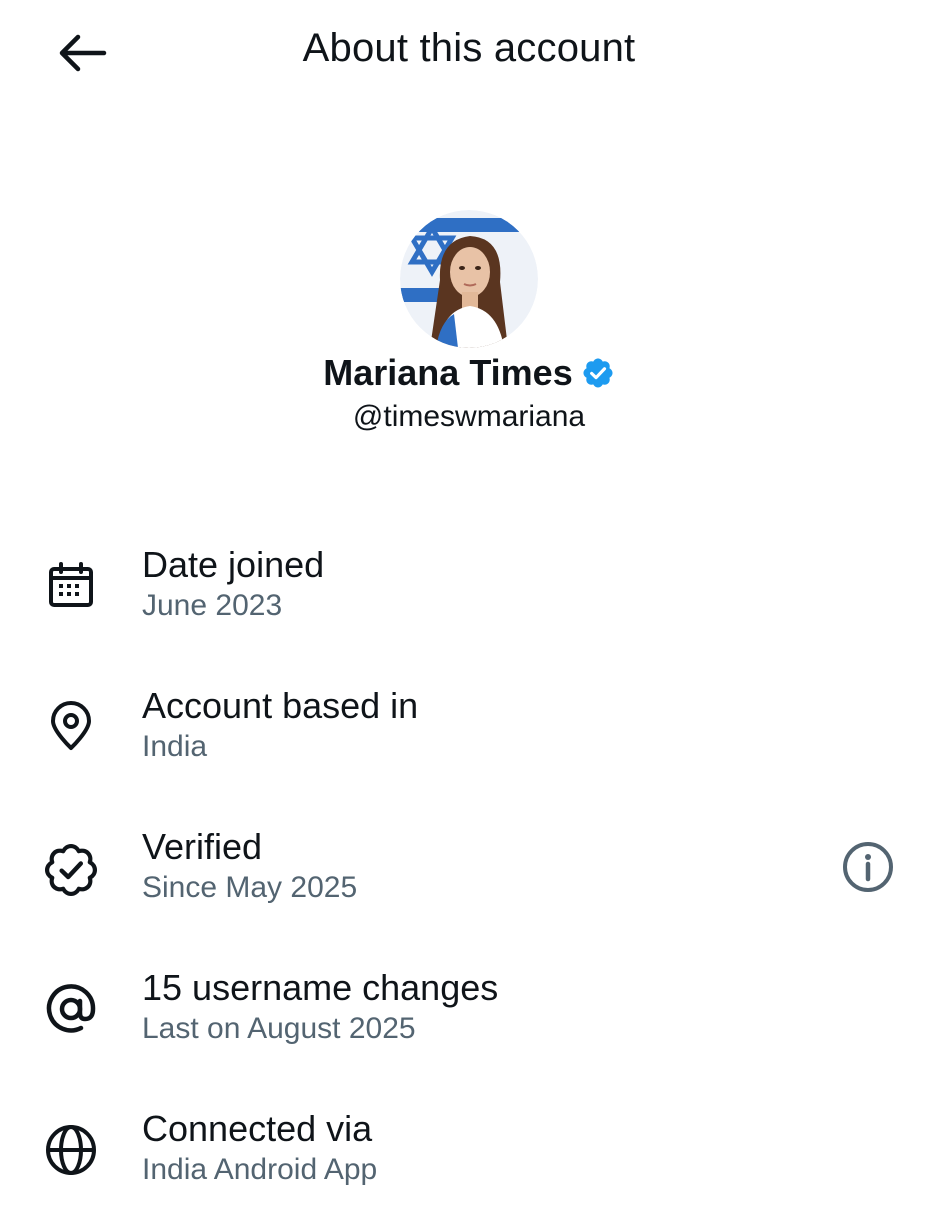 Image resolution: width=938 pixels, height=1209 pixels. I want to click on info-text: Date joined June 2023, so click(233, 584).